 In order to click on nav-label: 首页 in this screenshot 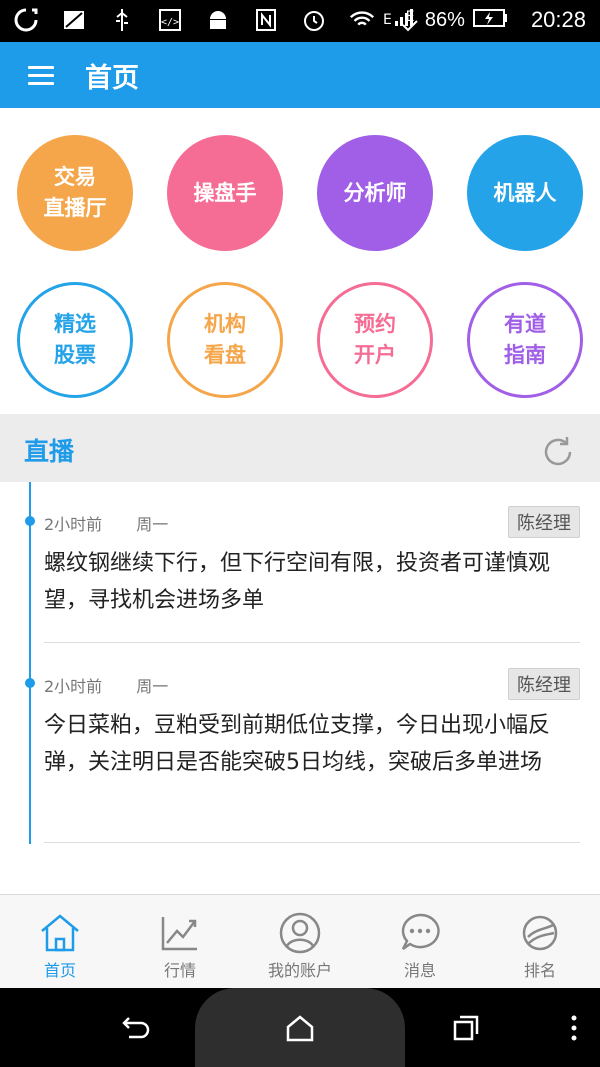, I will do `click(59, 970)`.